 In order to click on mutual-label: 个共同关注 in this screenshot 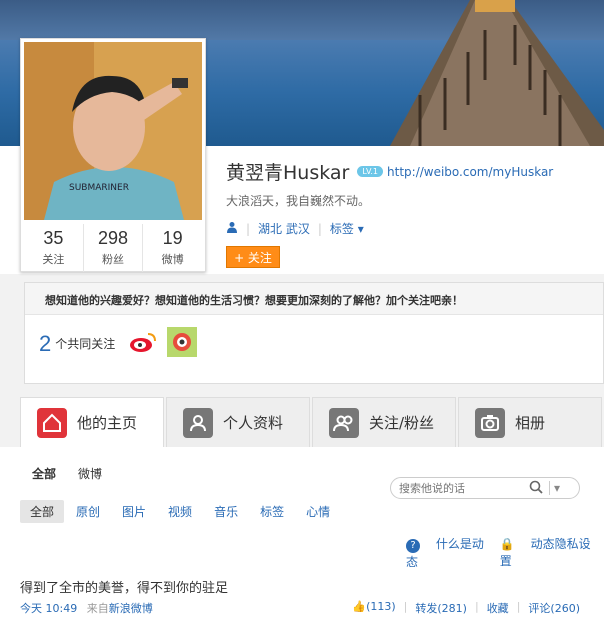, I will do `click(85, 343)`.